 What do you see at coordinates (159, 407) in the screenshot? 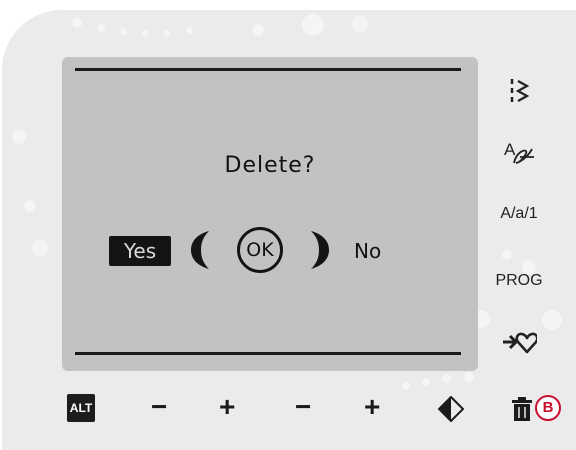
I see `minus-button-1: −` at bounding box center [159, 407].